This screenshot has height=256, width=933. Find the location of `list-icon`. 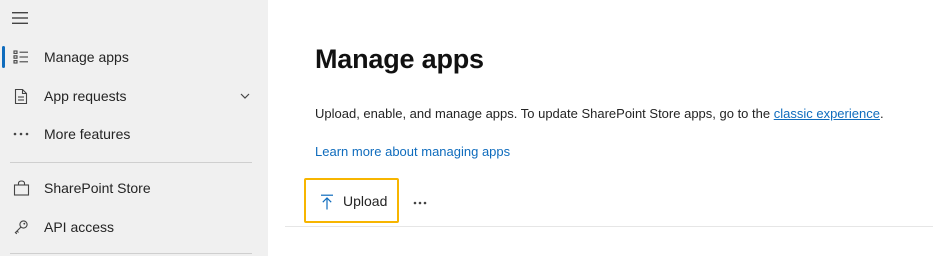

list-icon is located at coordinates (21, 57).